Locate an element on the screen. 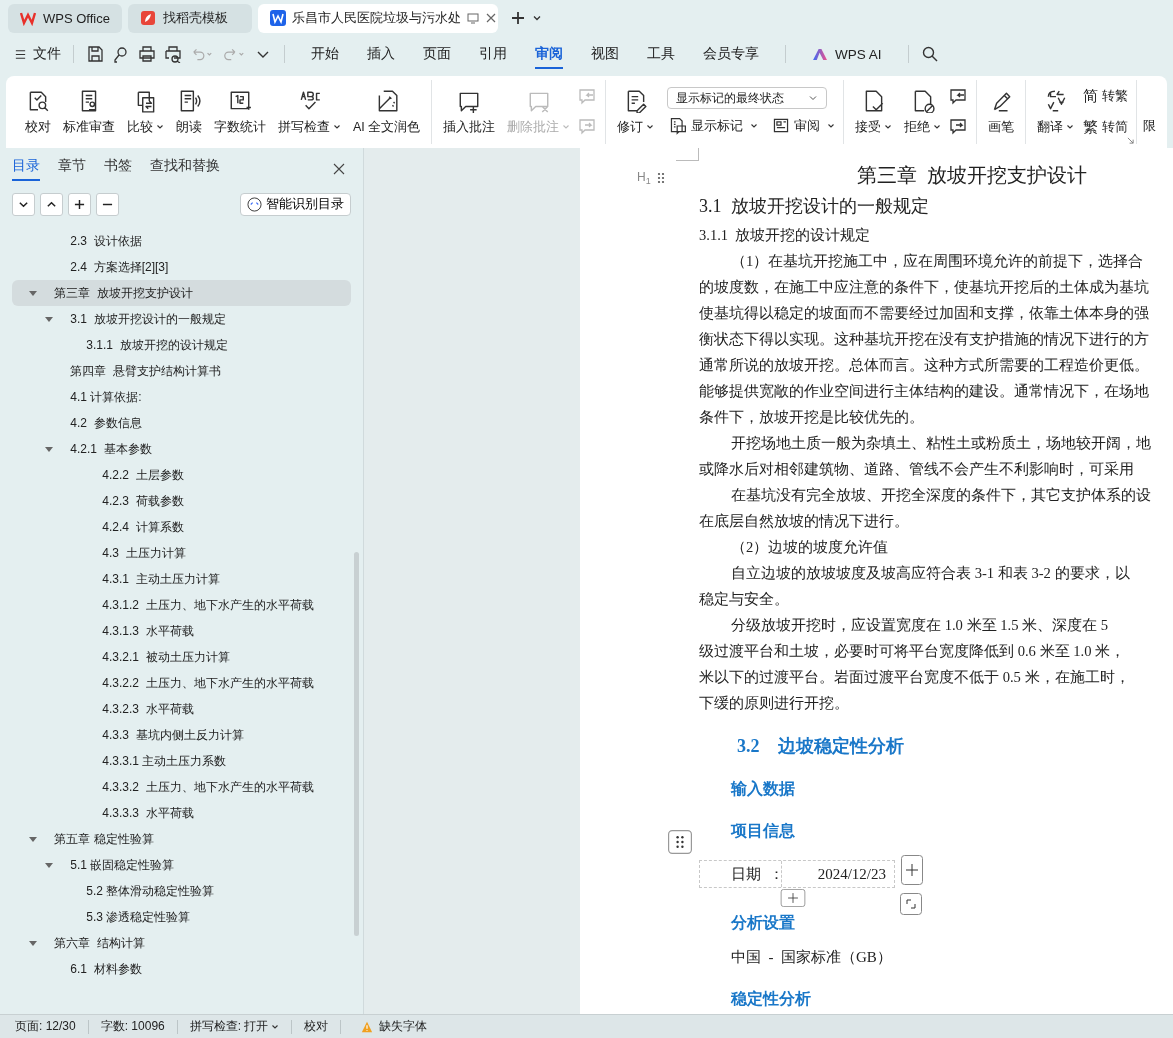 This screenshot has height=1038, width=1173. pane-icon is located at coordinates (781, 126).